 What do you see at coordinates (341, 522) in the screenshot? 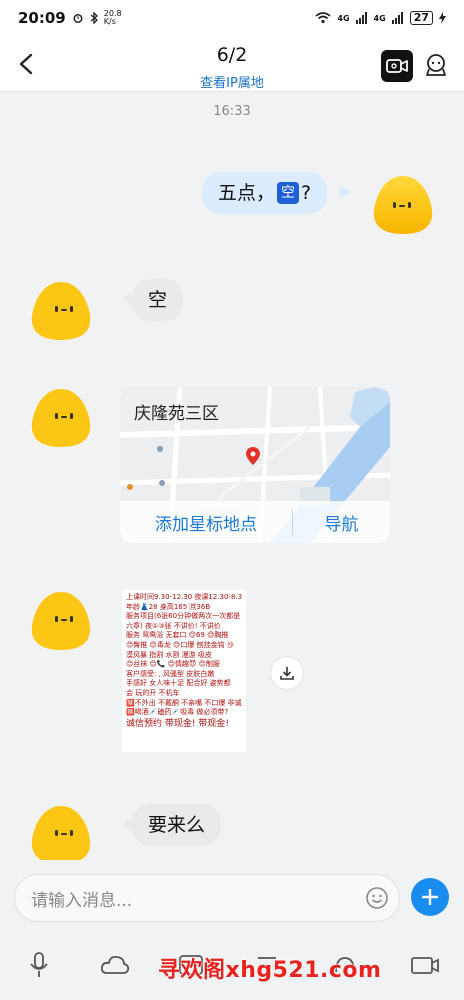
I see `navigate-button: 导航` at bounding box center [341, 522].